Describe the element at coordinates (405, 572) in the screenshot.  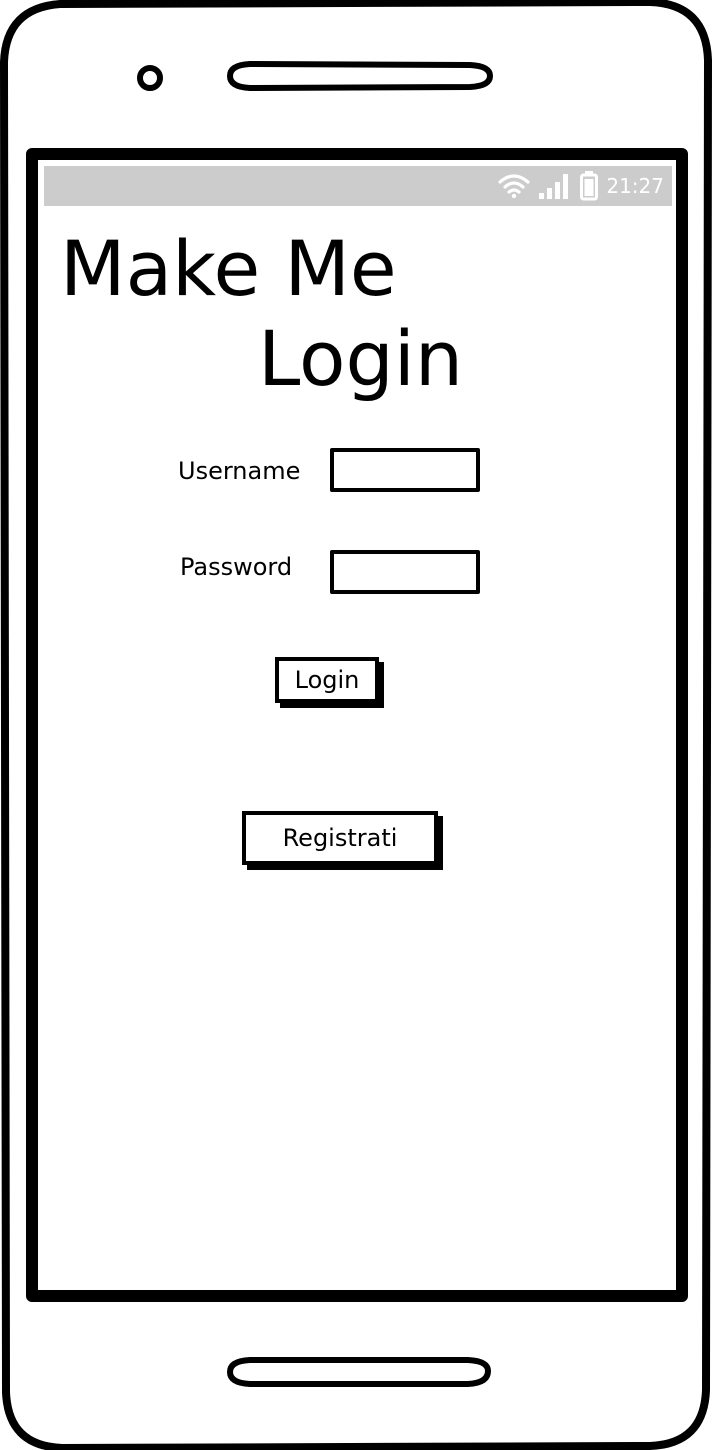
I see `password-input` at that location.